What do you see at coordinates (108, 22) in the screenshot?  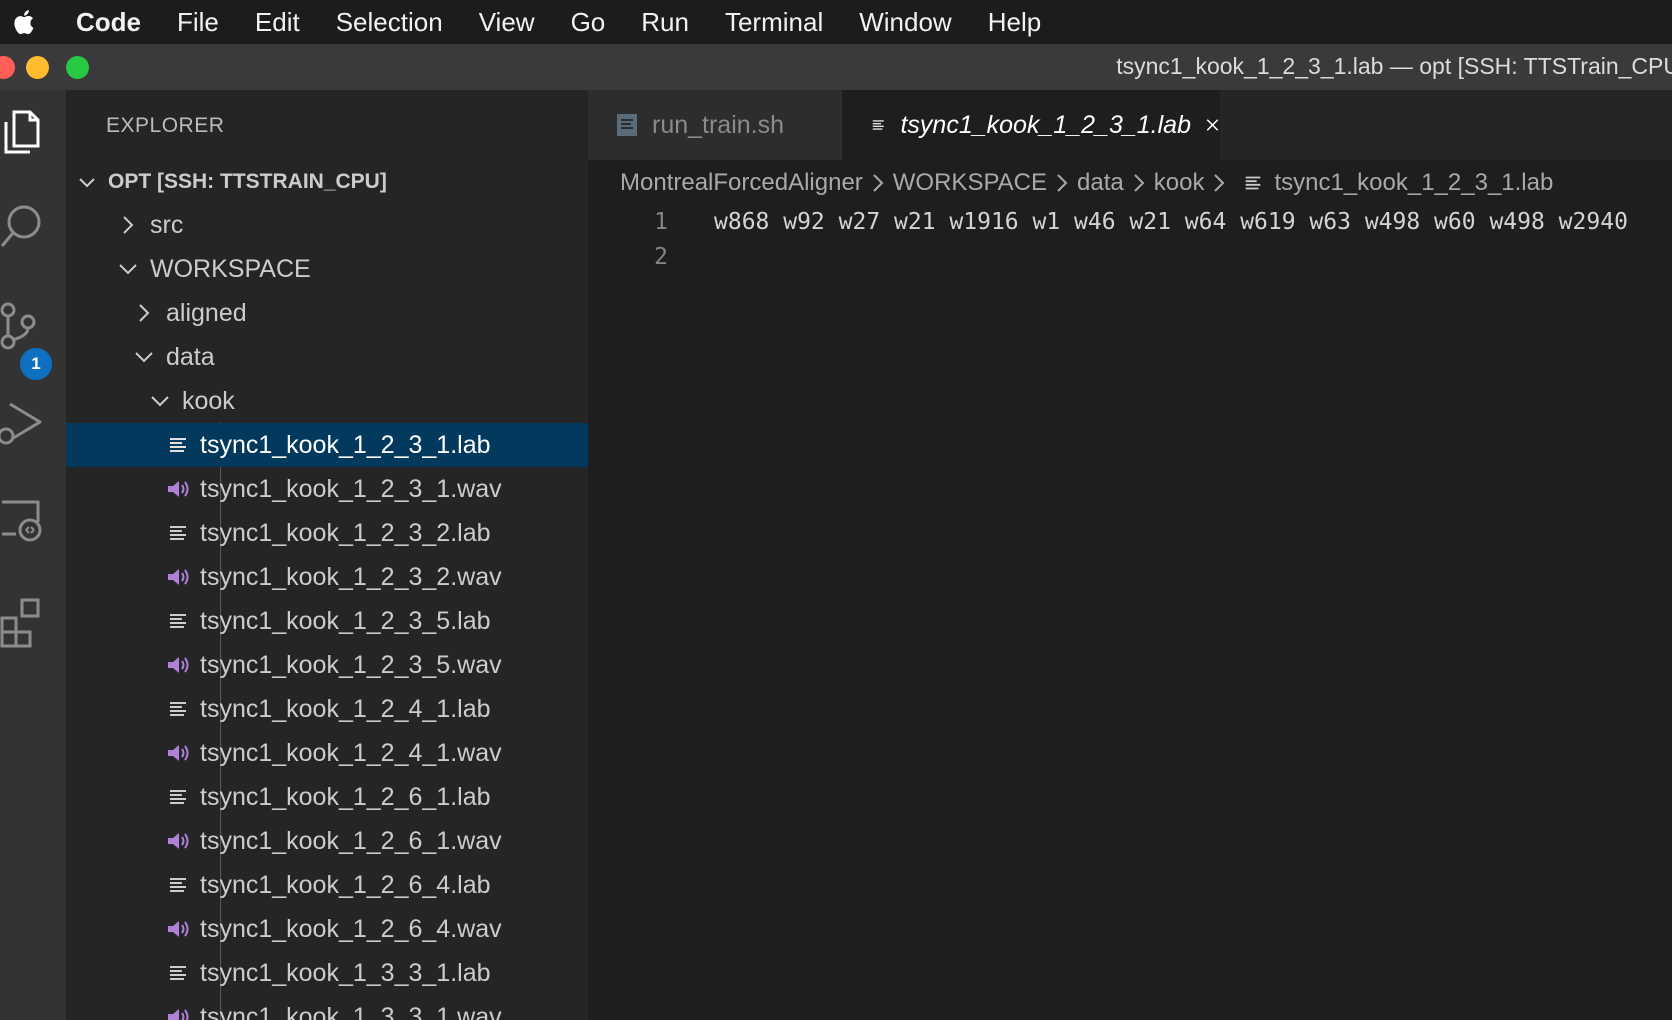 I see `menu-app-code: Code` at bounding box center [108, 22].